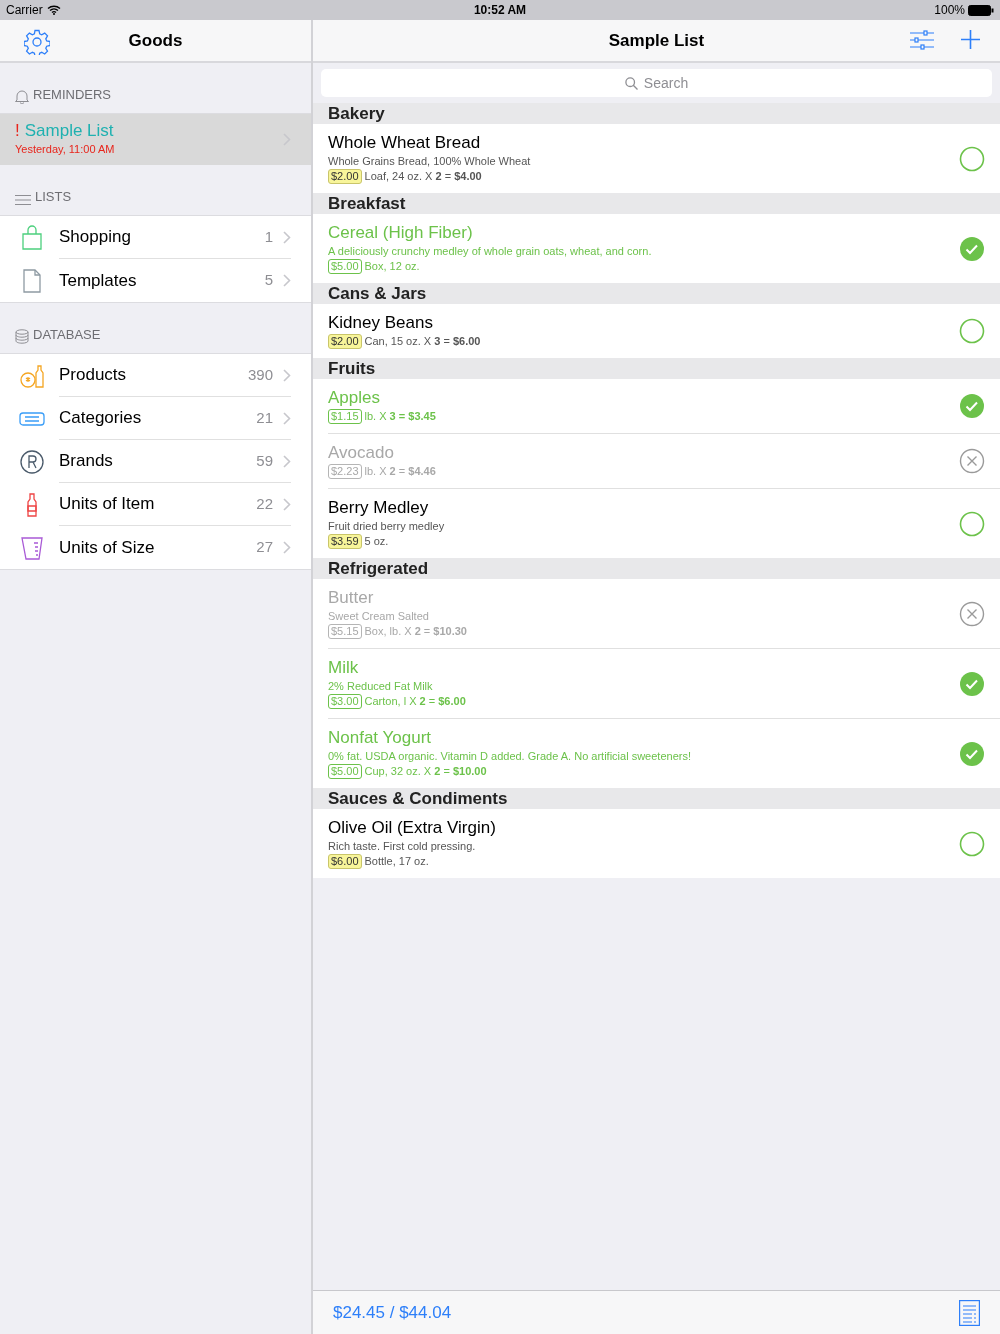 The width and height of the screenshot is (1000, 1334). I want to click on item-detail: Loaf, 24 oz. X 2 = $4.00, so click(423, 176).